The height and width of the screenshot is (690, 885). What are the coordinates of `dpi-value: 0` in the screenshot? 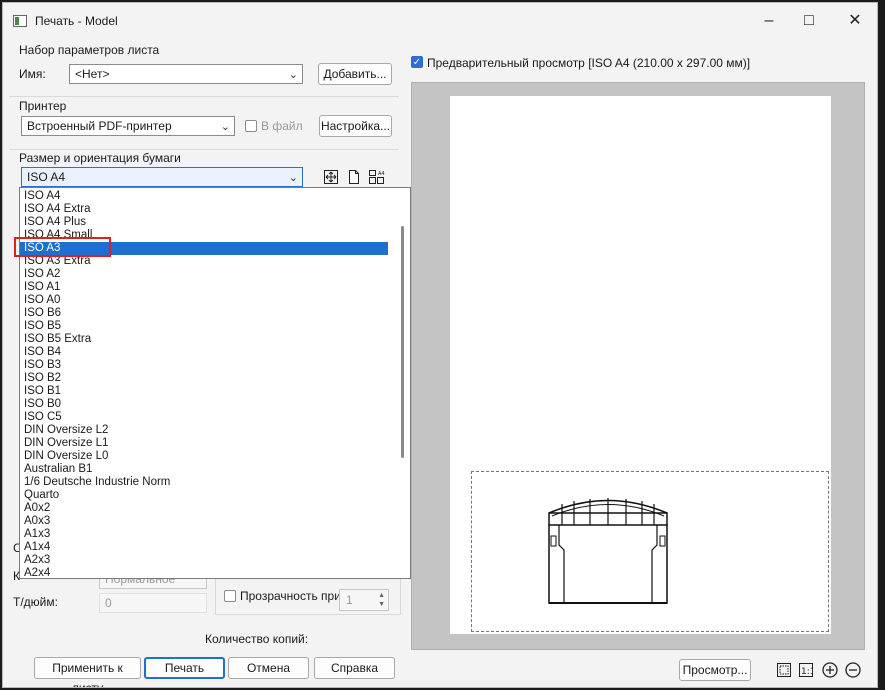 It's located at (108, 603).